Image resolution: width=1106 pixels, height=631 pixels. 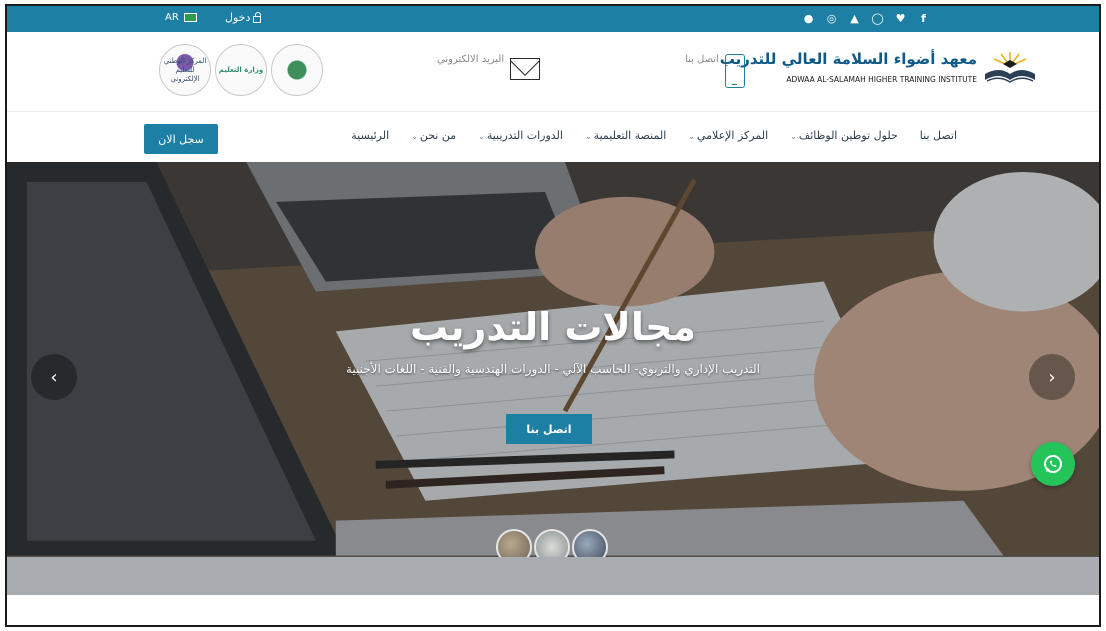 I want to click on partner-logo-ministry-education: وزارة التعليم, so click(x=241, y=70).